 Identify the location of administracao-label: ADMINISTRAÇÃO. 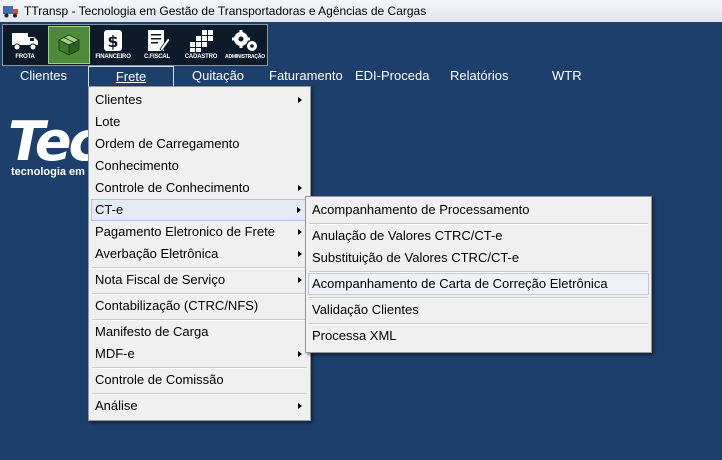
(245, 57).